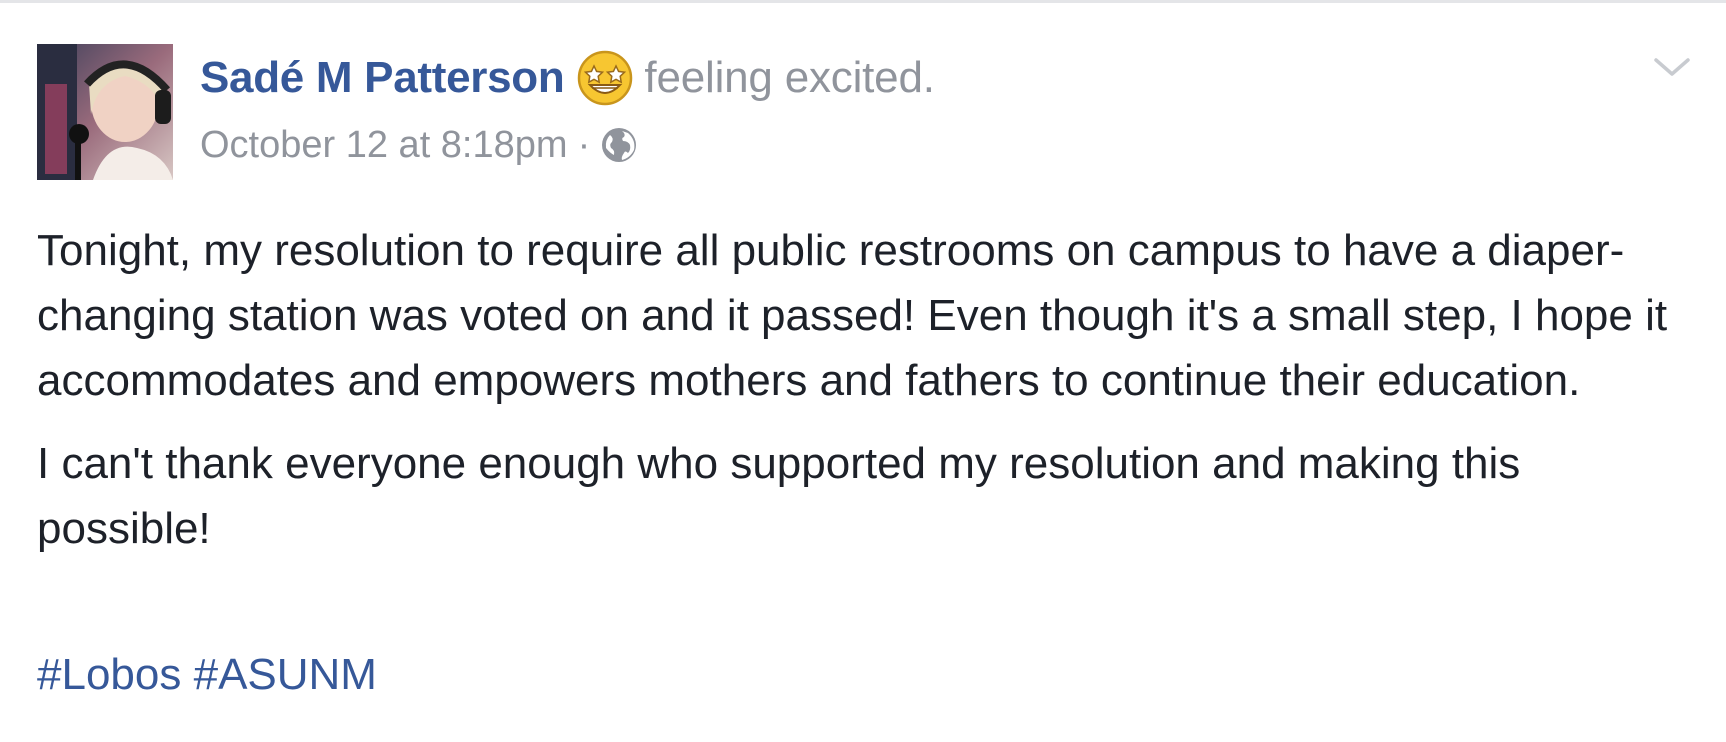 The height and width of the screenshot is (742, 1726). What do you see at coordinates (109, 674) in the screenshot?
I see `hashtag-link-lobos: #Lobos` at bounding box center [109, 674].